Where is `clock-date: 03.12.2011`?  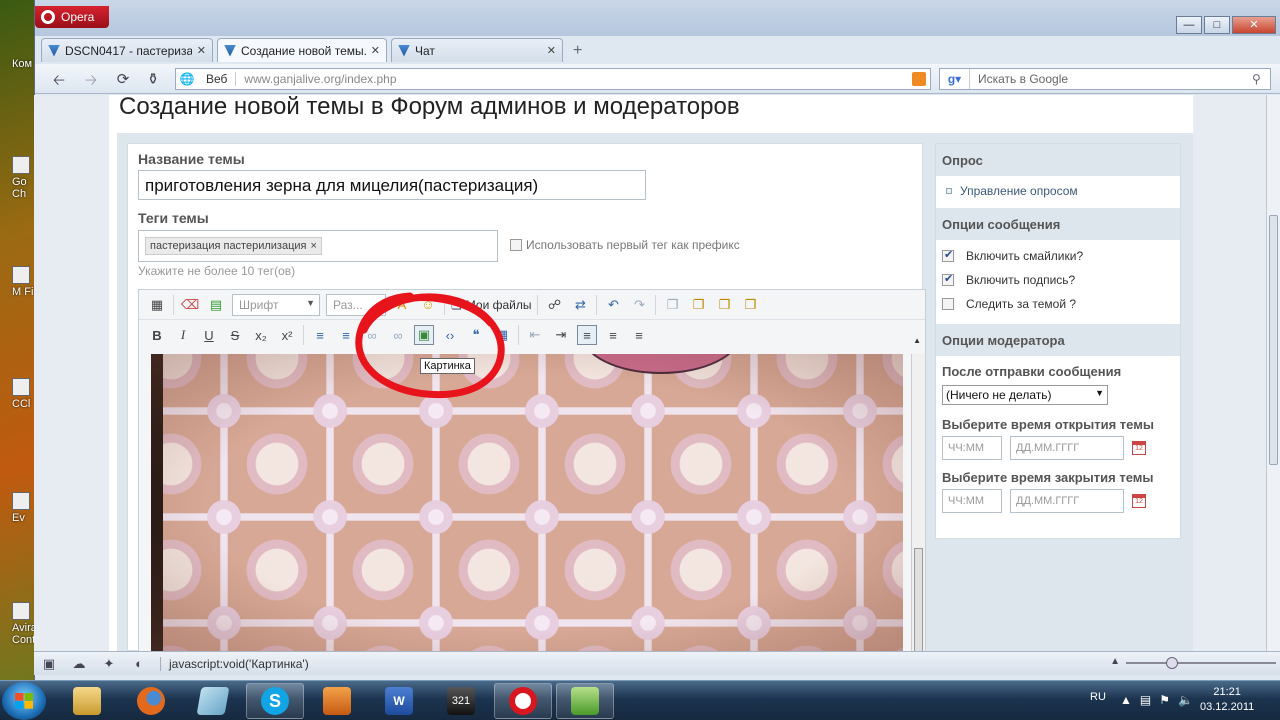
clock-date: 03.12.2011 is located at coordinates (1227, 707).